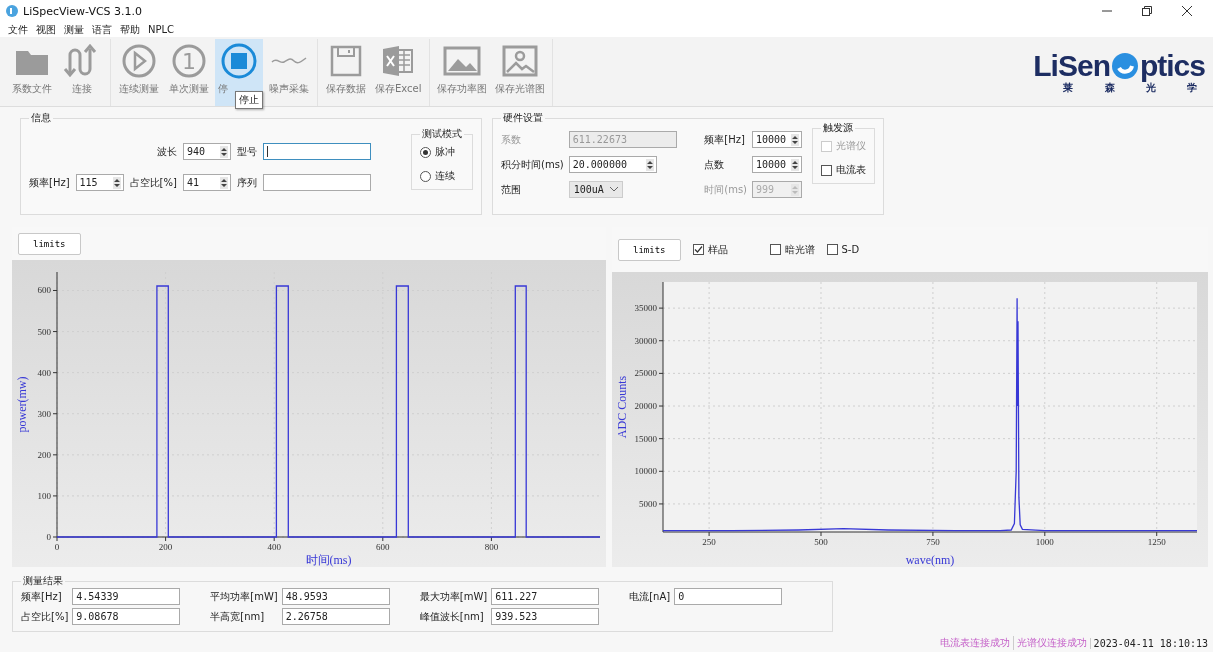  Describe the element at coordinates (838, 128) in the screenshot. I see `group-title: 触发源` at that location.